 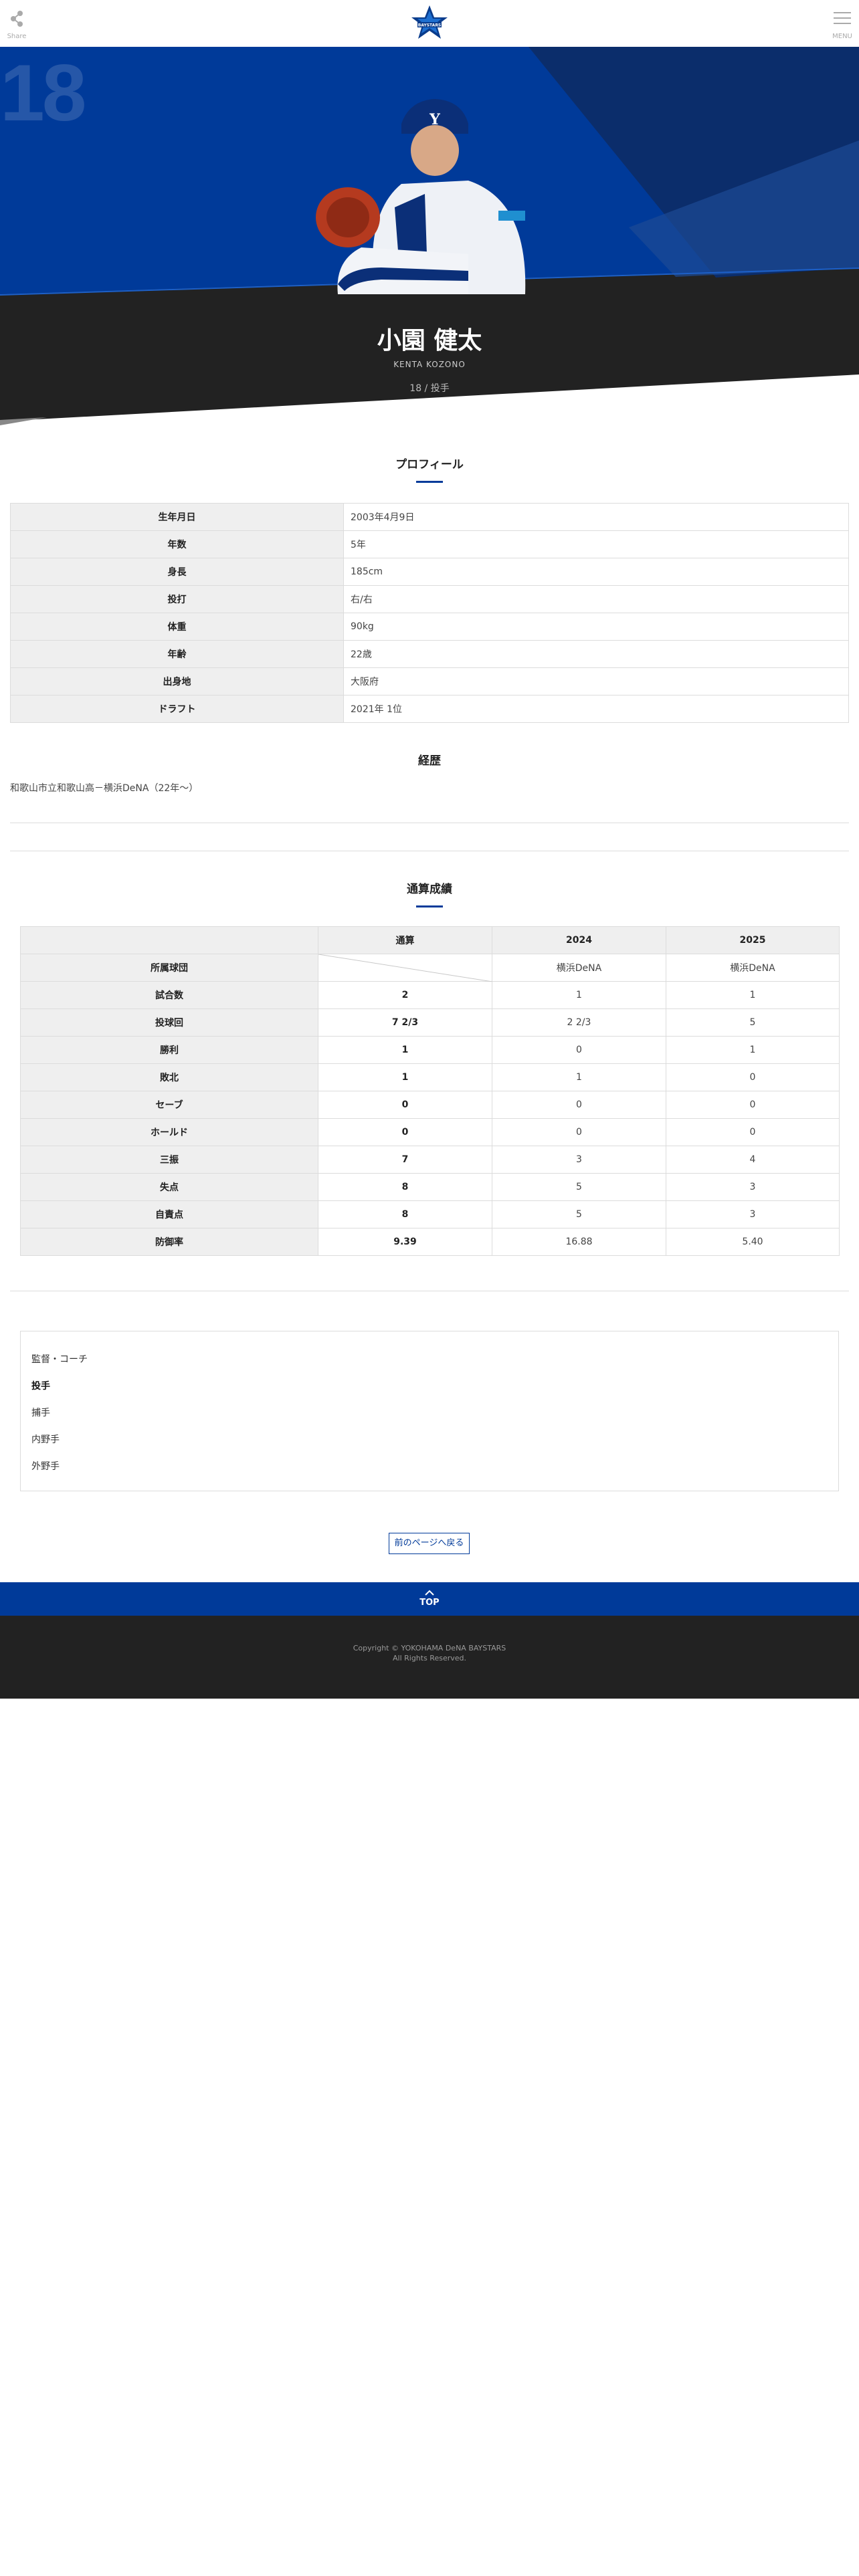 What do you see at coordinates (753, 968) in the screenshot?
I see `stats-cell: 横浜DeNA` at bounding box center [753, 968].